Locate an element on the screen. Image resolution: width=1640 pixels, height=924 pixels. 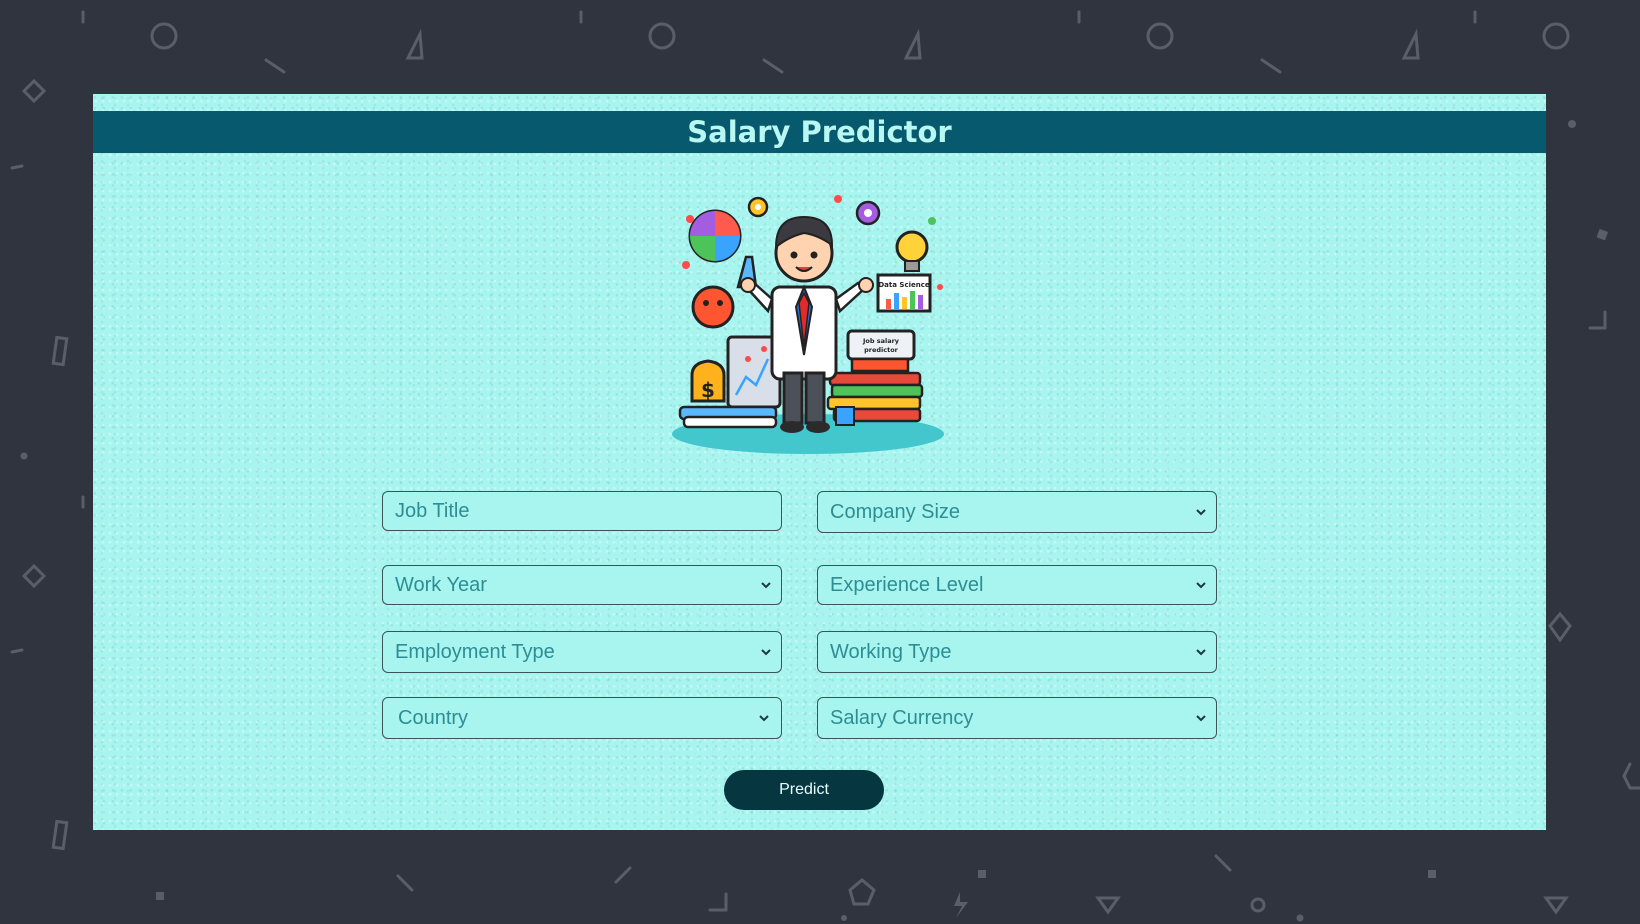
board-text: Data Science is located at coordinates (904, 285).